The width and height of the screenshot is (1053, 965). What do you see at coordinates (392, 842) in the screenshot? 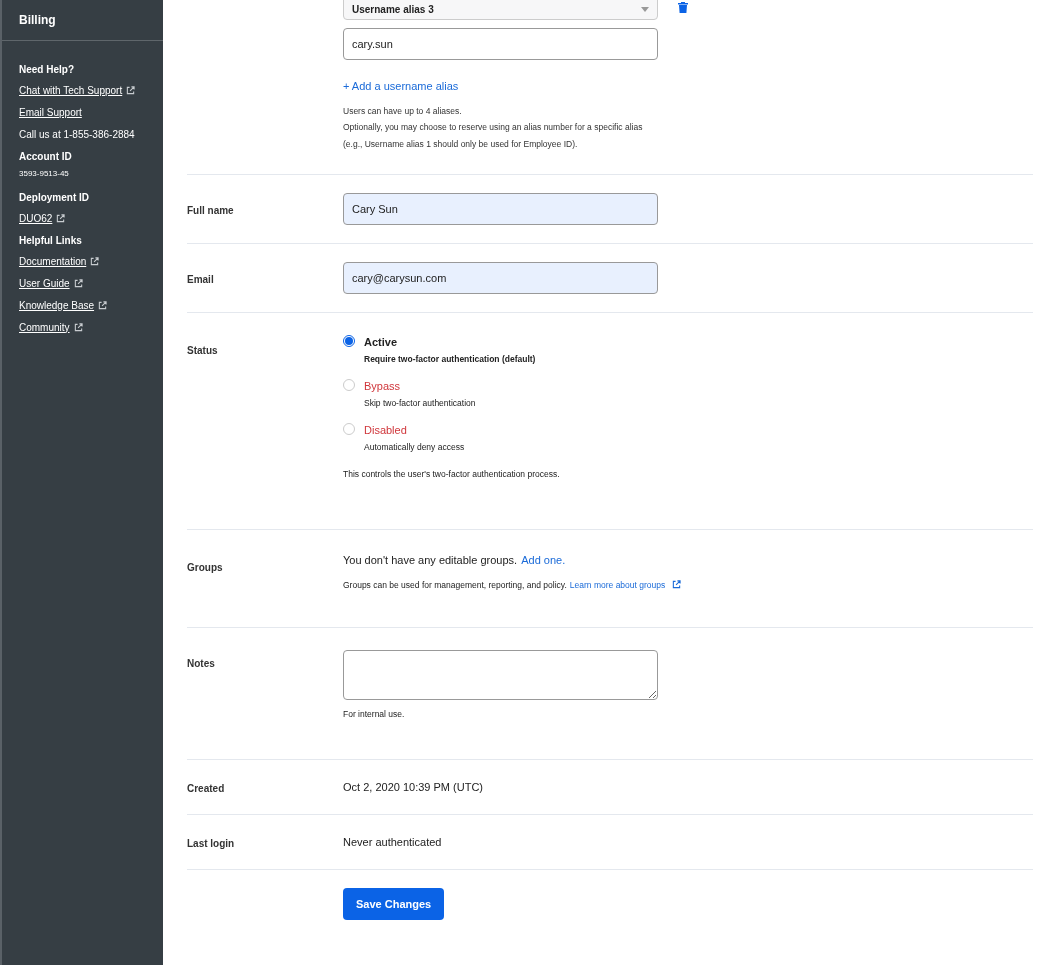
I see `field-value: Never authenticated` at bounding box center [392, 842].